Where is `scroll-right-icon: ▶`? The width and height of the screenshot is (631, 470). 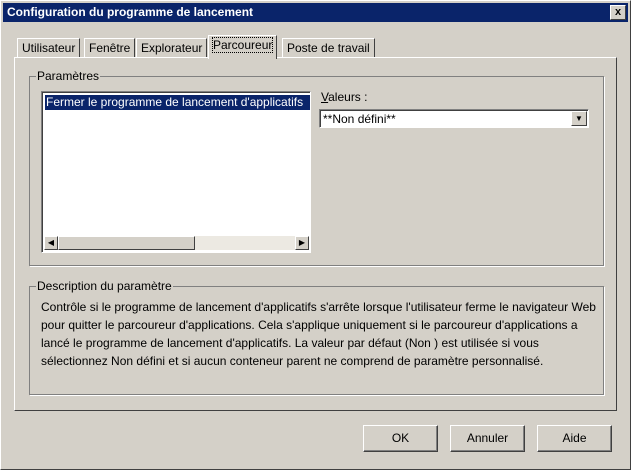
scroll-right-icon: ▶ is located at coordinates (302, 243).